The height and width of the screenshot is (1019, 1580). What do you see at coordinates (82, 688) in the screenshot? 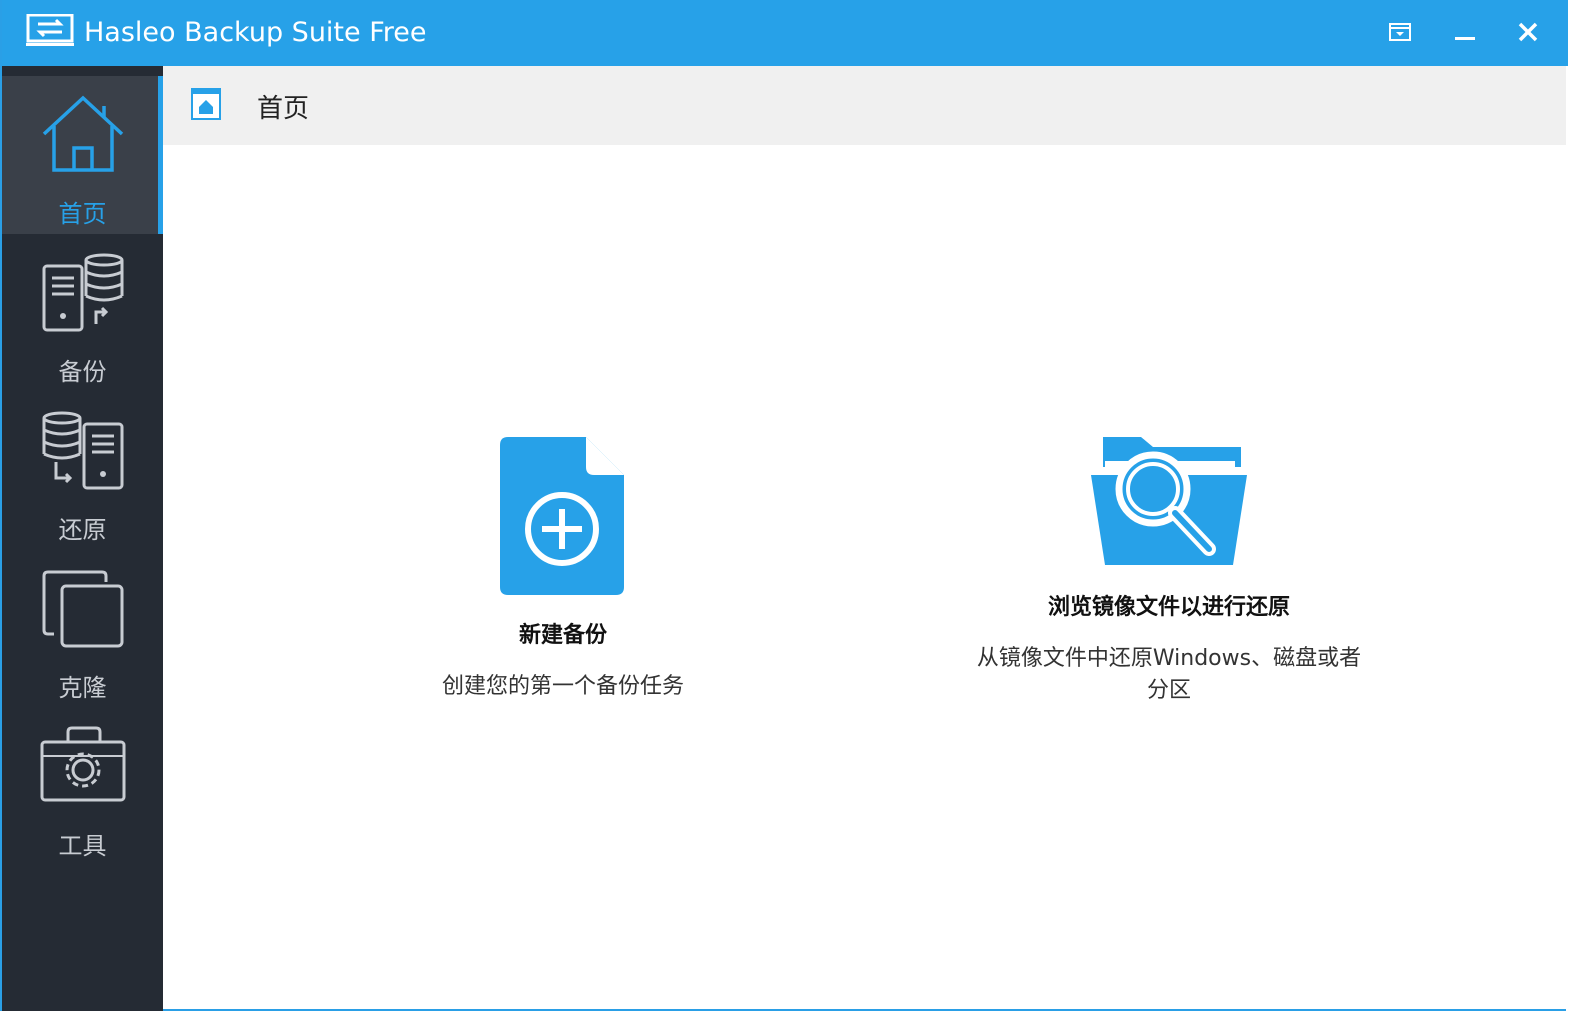
I see `sidebar-item-label: 克隆` at bounding box center [82, 688].